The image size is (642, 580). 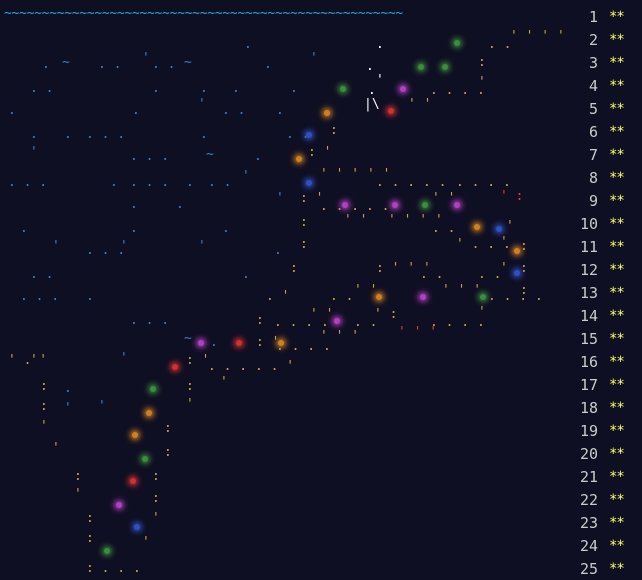 I want to click on calendar-day-13: 13 **, so click(x=607, y=292).